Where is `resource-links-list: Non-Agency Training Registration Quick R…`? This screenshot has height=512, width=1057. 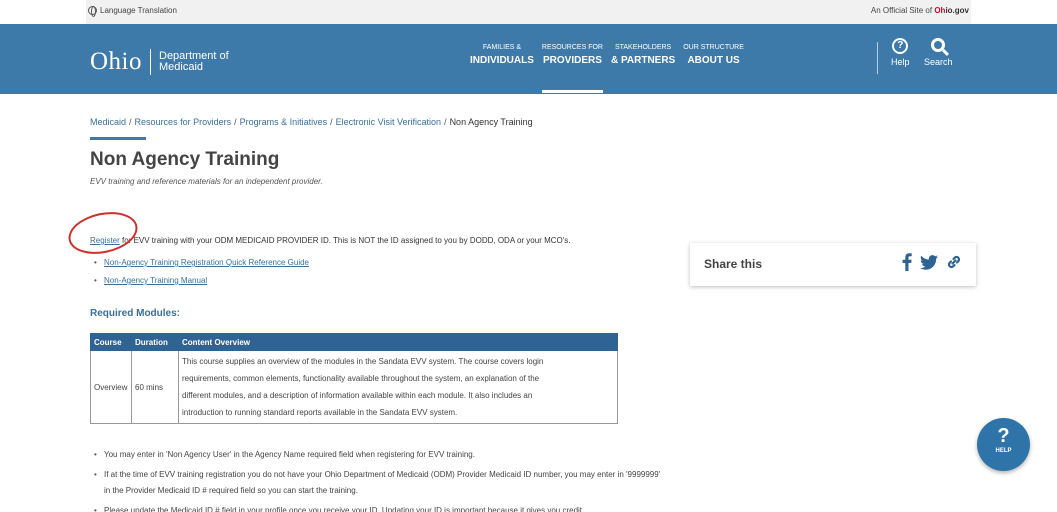 resource-links-list: Non-Agency Training Registration Quick R… is located at coordinates (201, 276).